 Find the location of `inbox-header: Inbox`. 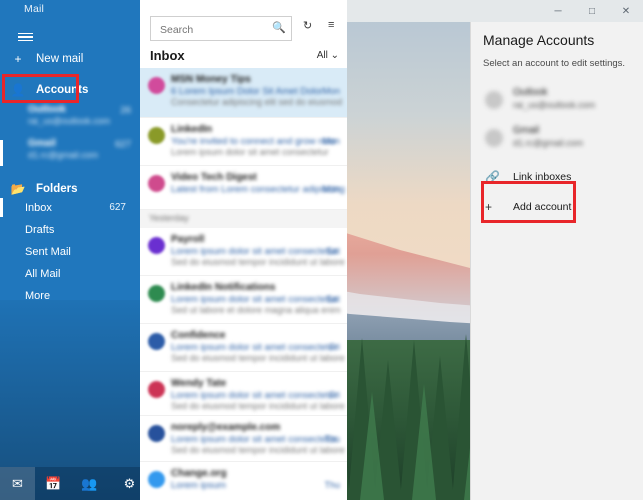

inbox-header: Inbox is located at coordinates (167, 55).